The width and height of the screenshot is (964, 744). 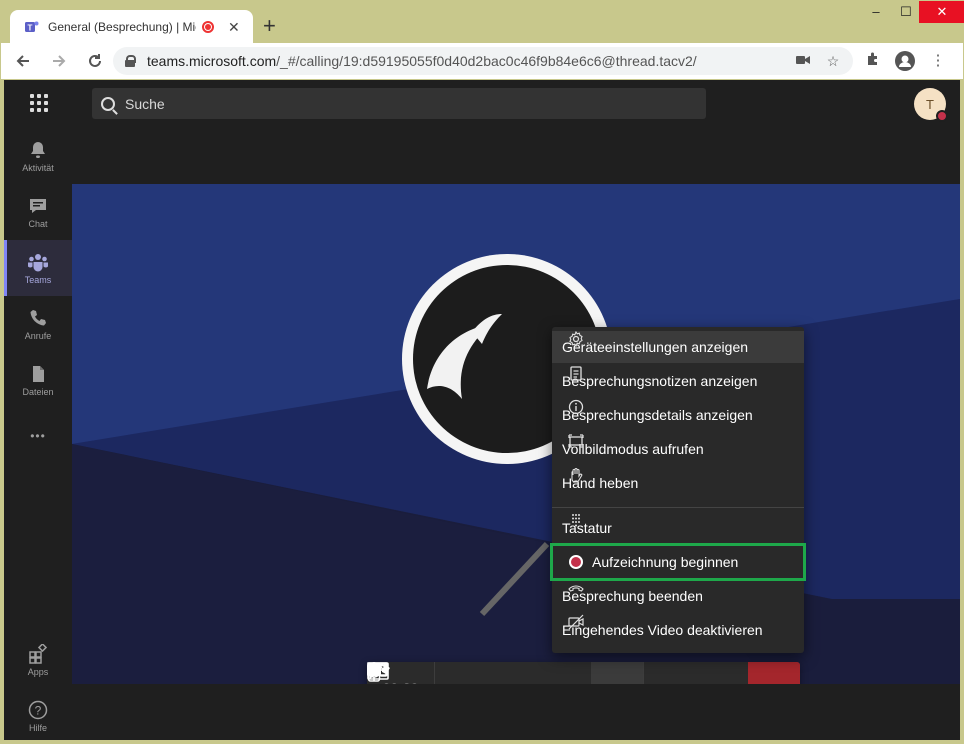 I want to click on menu-item-disable-incoming-video: Eingehendes Video deaktivieren, so click(x=678, y=630).